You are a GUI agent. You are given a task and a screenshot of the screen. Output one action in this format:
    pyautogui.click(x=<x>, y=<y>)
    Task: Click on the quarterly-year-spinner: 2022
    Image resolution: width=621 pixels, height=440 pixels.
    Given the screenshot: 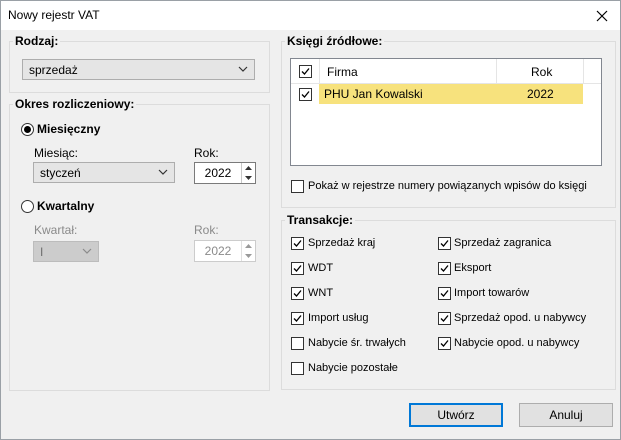 What is the action you would take?
    pyautogui.click(x=225, y=251)
    